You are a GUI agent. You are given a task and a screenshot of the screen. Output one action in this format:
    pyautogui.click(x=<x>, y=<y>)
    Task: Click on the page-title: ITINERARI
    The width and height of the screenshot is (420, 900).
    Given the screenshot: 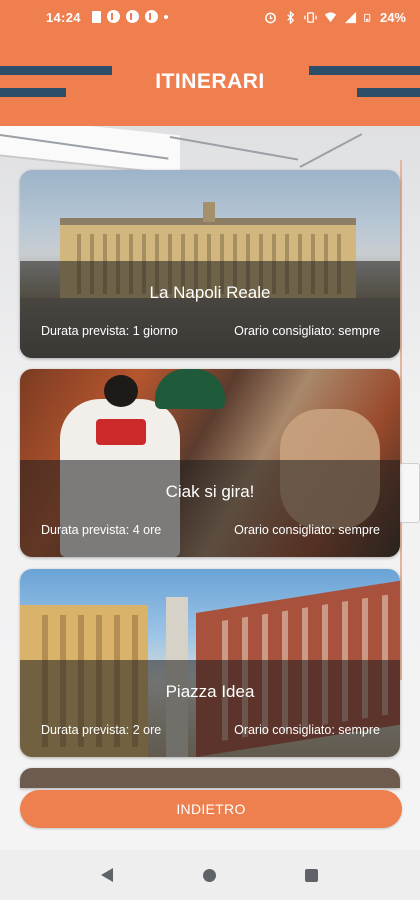 What is the action you would take?
    pyautogui.click(x=210, y=81)
    